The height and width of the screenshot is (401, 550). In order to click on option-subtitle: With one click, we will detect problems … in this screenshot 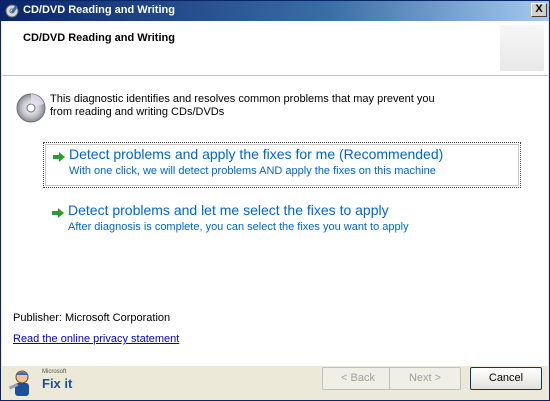, I will do `click(252, 171)`.